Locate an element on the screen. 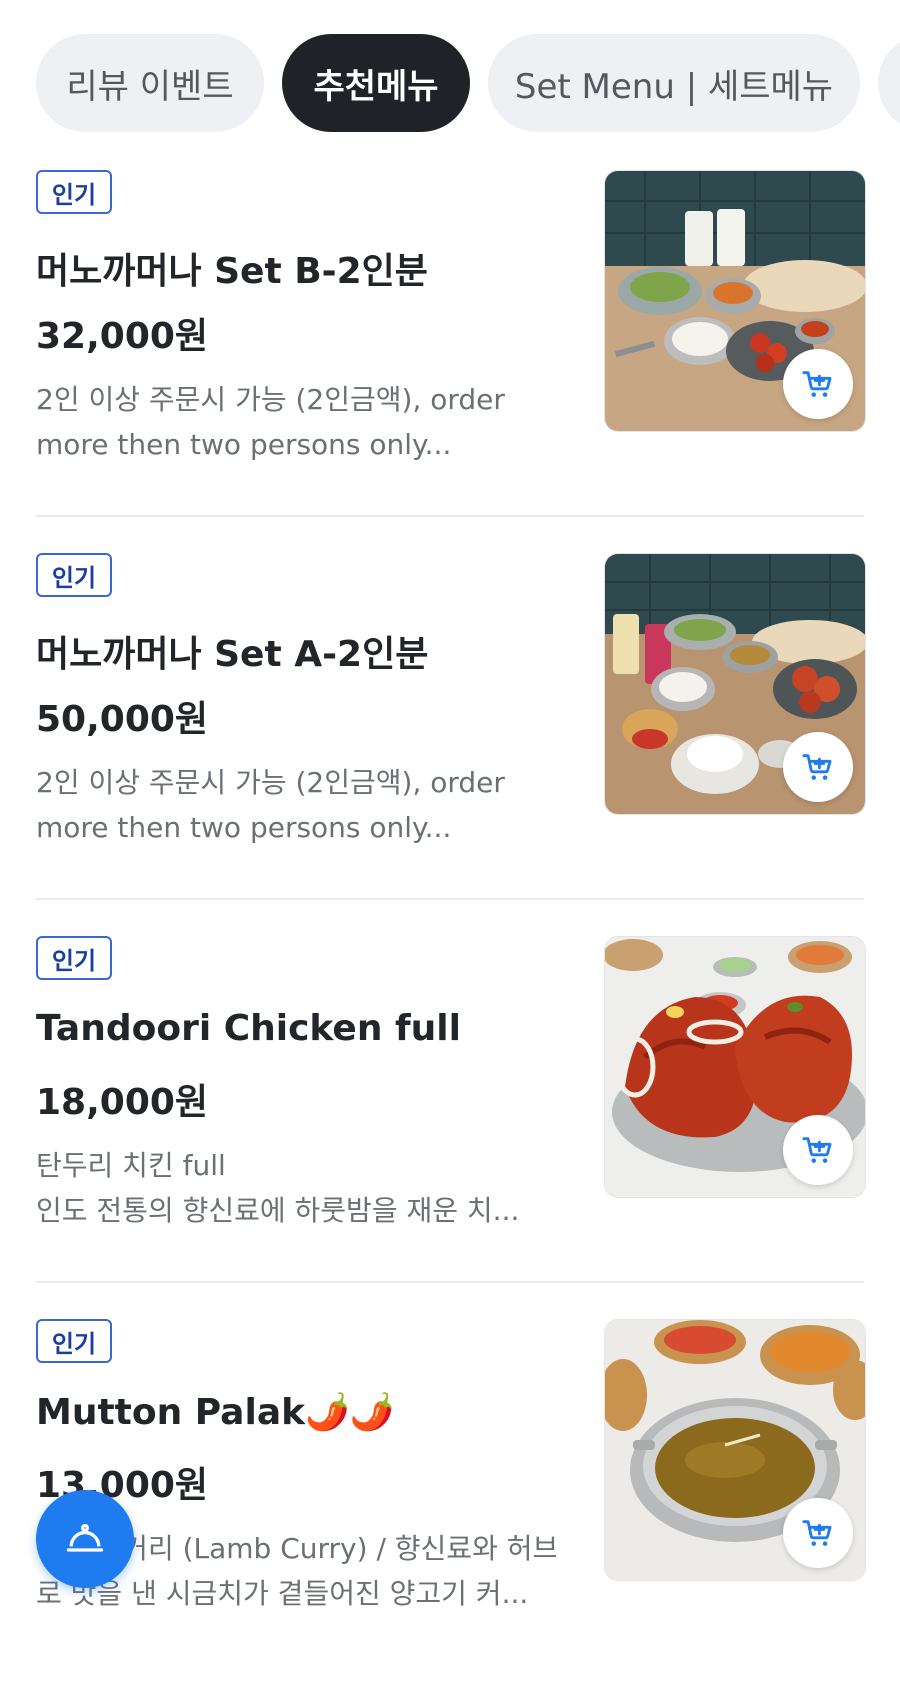  menu-item-name: Mutton Palak🌶️🌶️ is located at coordinates (215, 1412).